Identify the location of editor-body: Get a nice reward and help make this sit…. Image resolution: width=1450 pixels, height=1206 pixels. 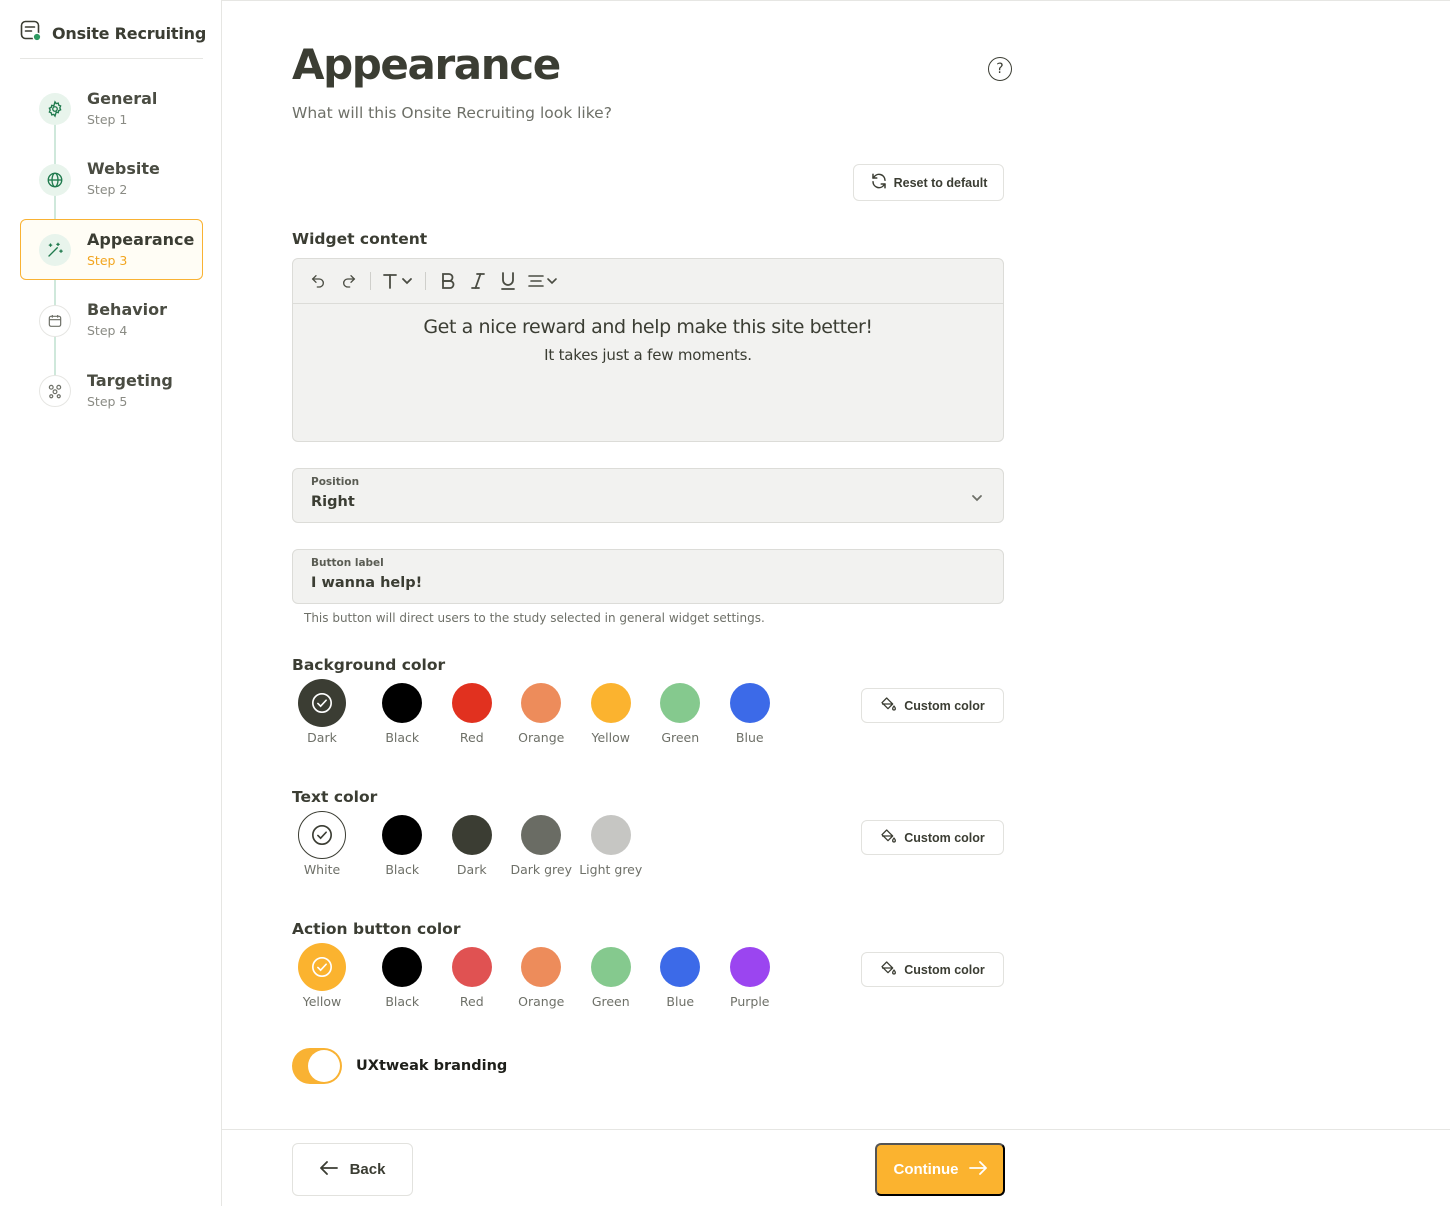
(648, 334).